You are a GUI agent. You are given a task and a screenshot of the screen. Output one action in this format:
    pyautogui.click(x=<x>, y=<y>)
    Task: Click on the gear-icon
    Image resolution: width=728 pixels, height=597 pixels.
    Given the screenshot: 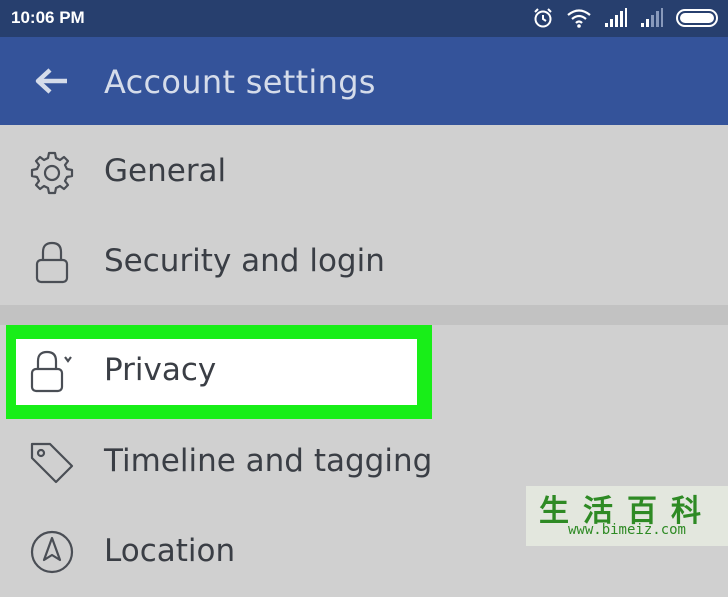 What is the action you would take?
    pyautogui.click(x=52, y=173)
    